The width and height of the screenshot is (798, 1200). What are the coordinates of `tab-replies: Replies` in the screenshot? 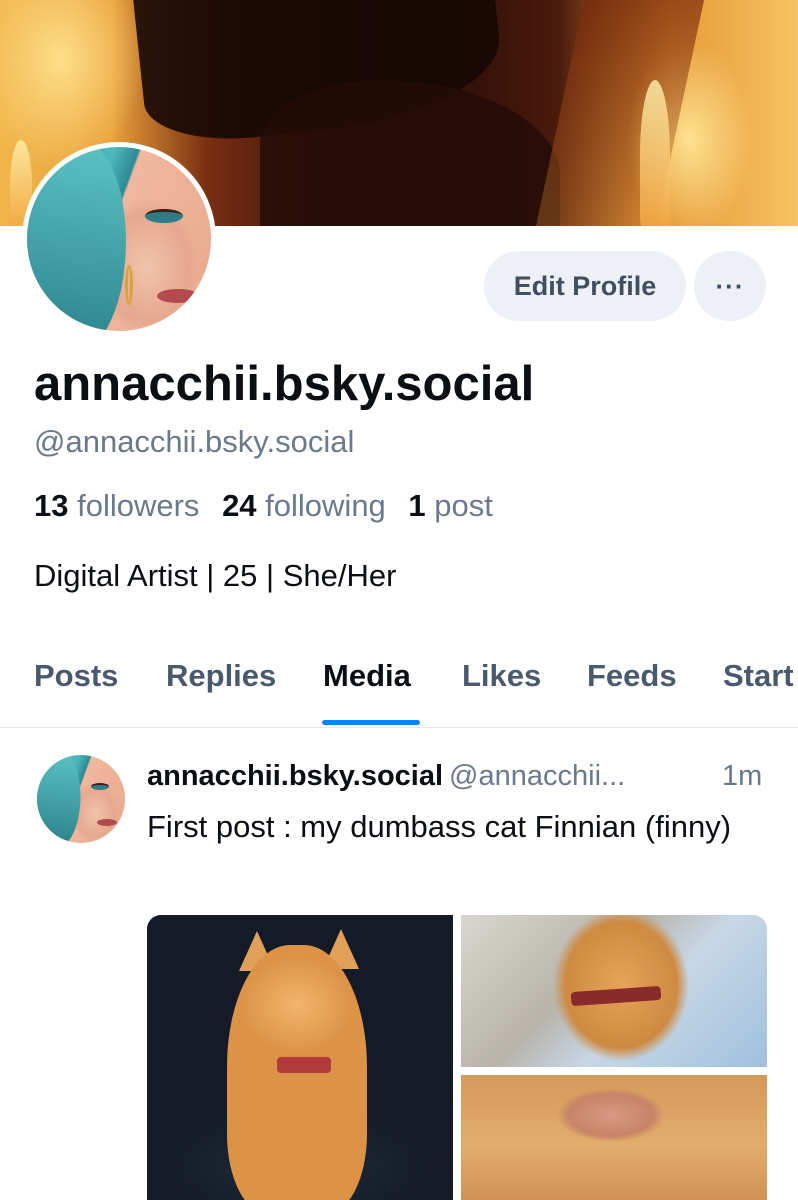 It's located at (221, 676).